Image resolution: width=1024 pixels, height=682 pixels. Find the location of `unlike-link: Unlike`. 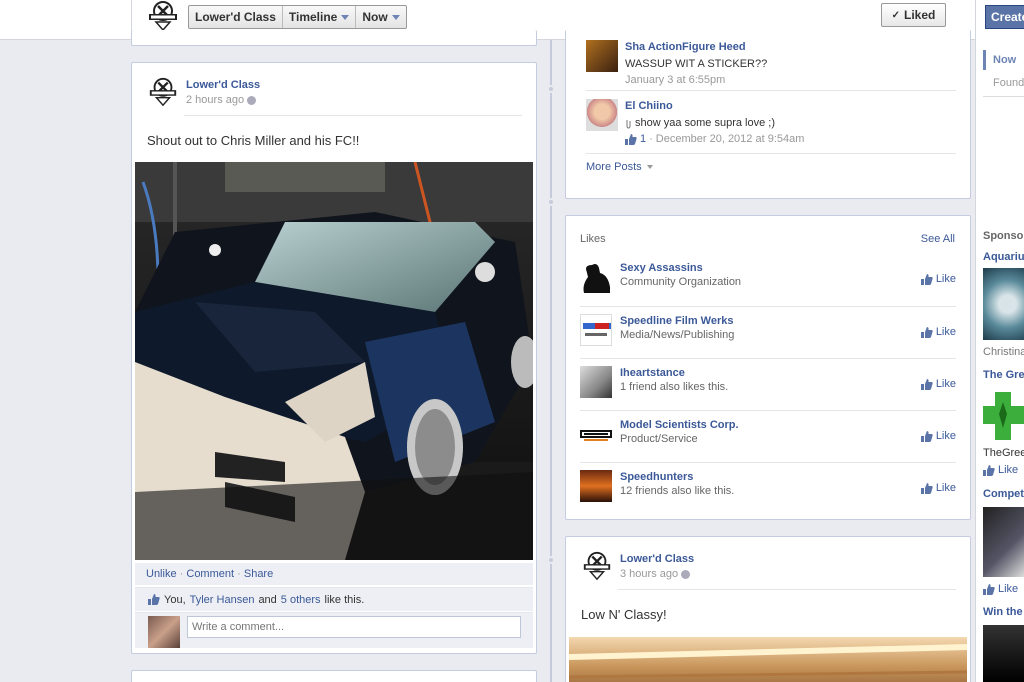

unlike-link: Unlike is located at coordinates (161, 574).